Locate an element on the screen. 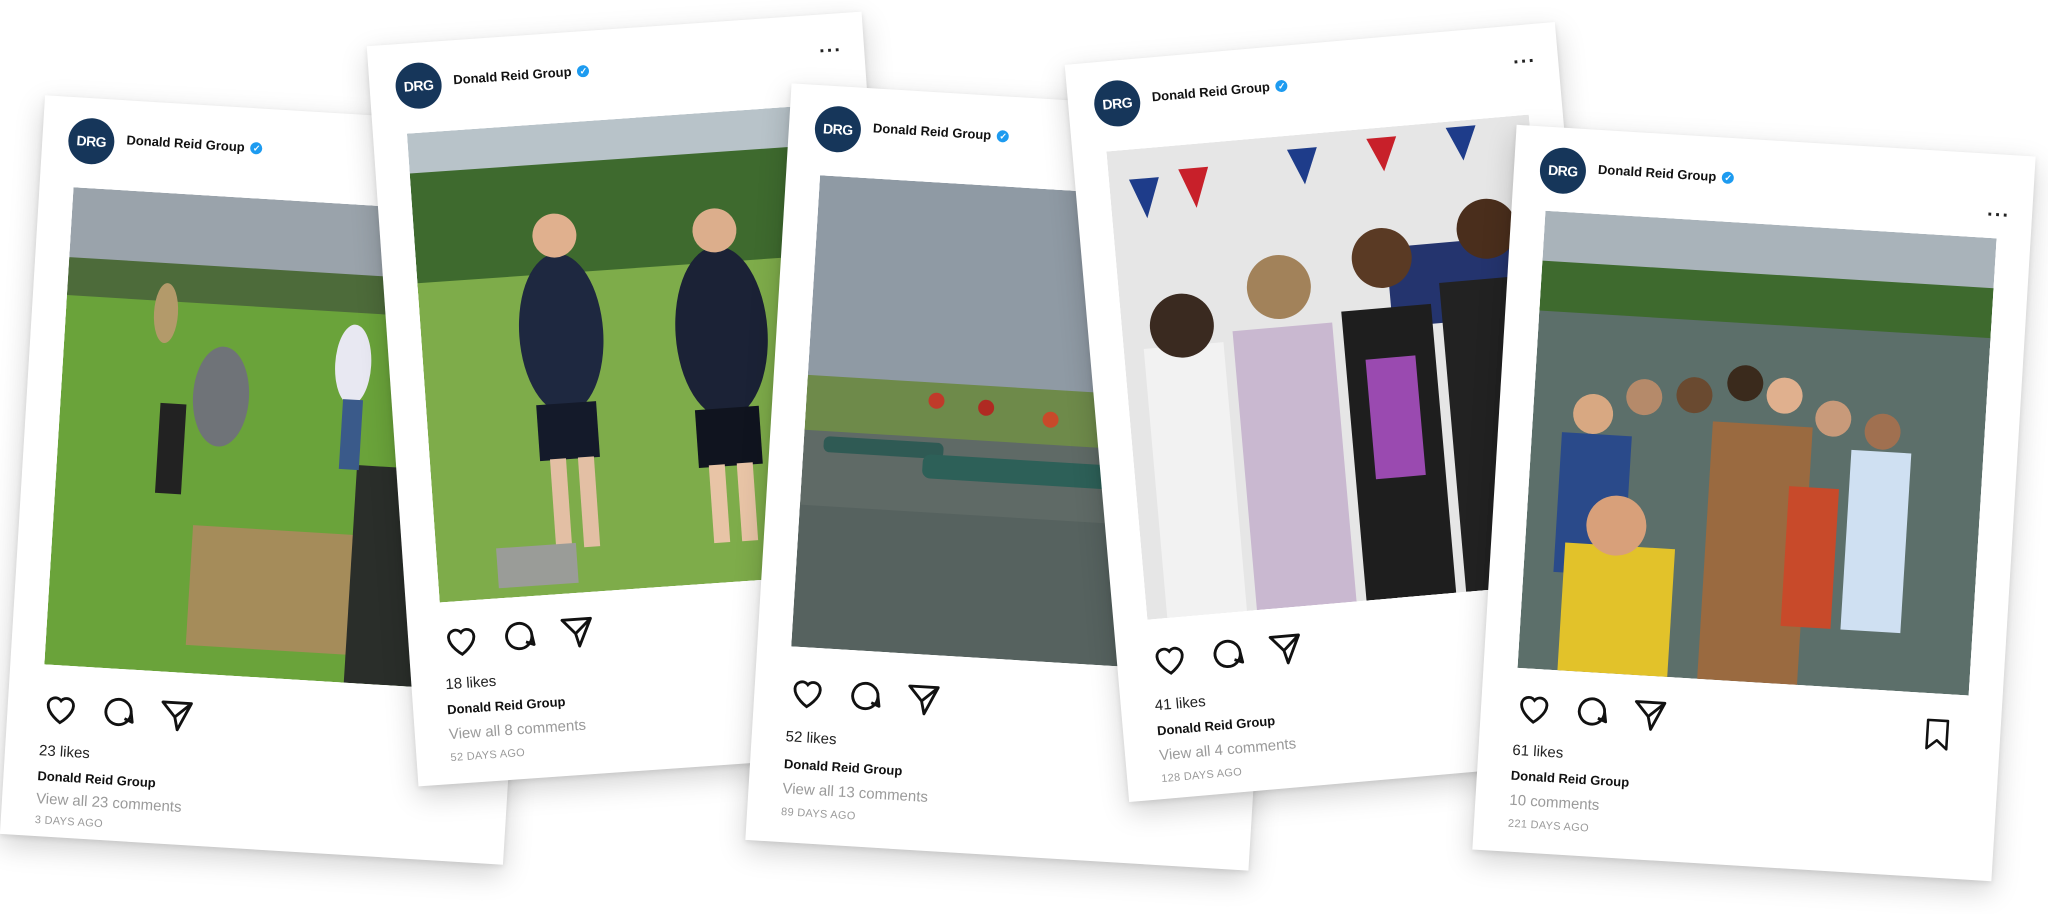 This screenshot has width=2048, height=914. view-comments-link: 10 comments is located at coordinates (1554, 803).